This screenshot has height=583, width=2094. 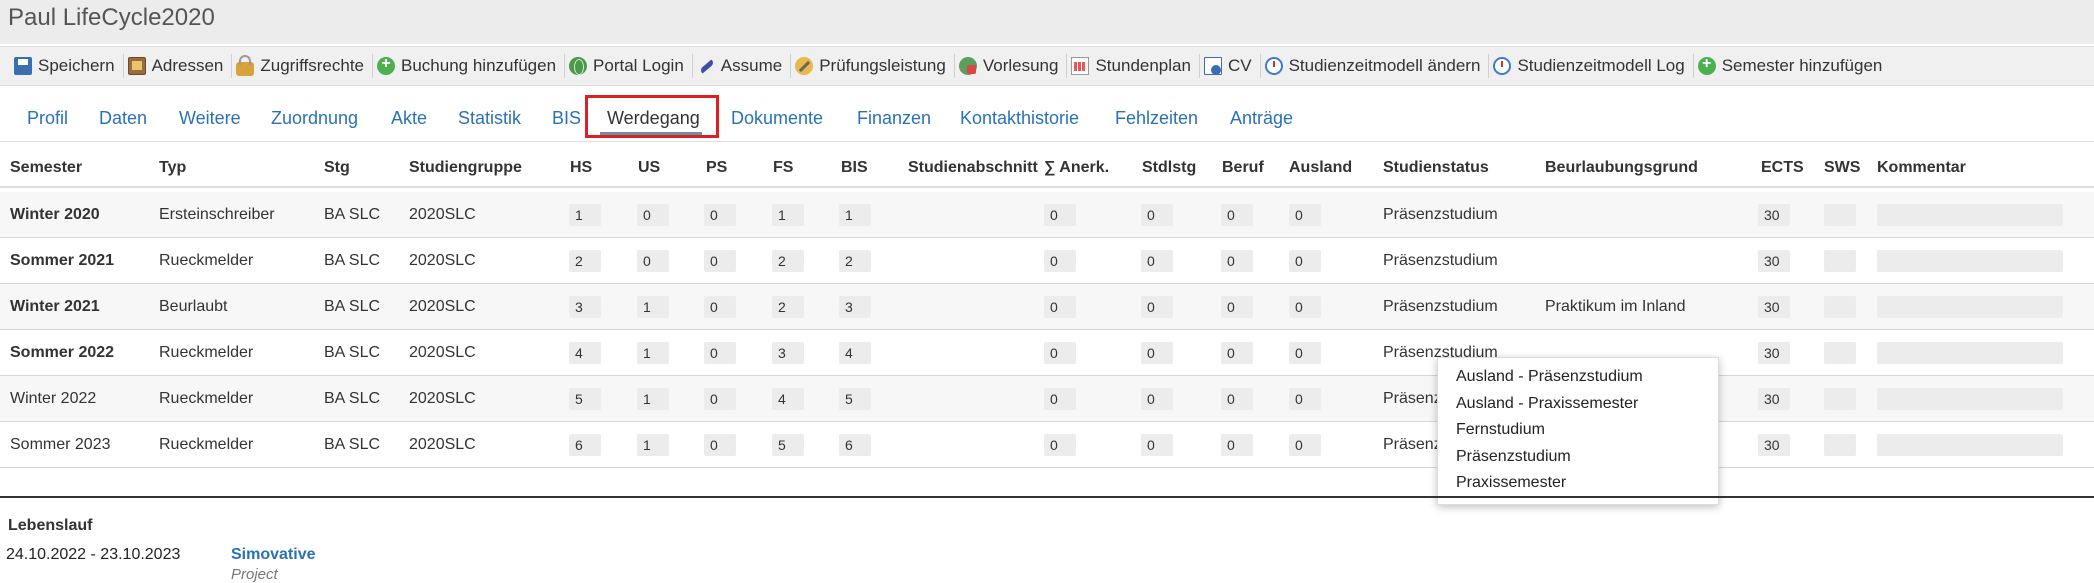 What do you see at coordinates (1156, 118) in the screenshot?
I see `tab-fehlzeiten: Fehlzeiten` at bounding box center [1156, 118].